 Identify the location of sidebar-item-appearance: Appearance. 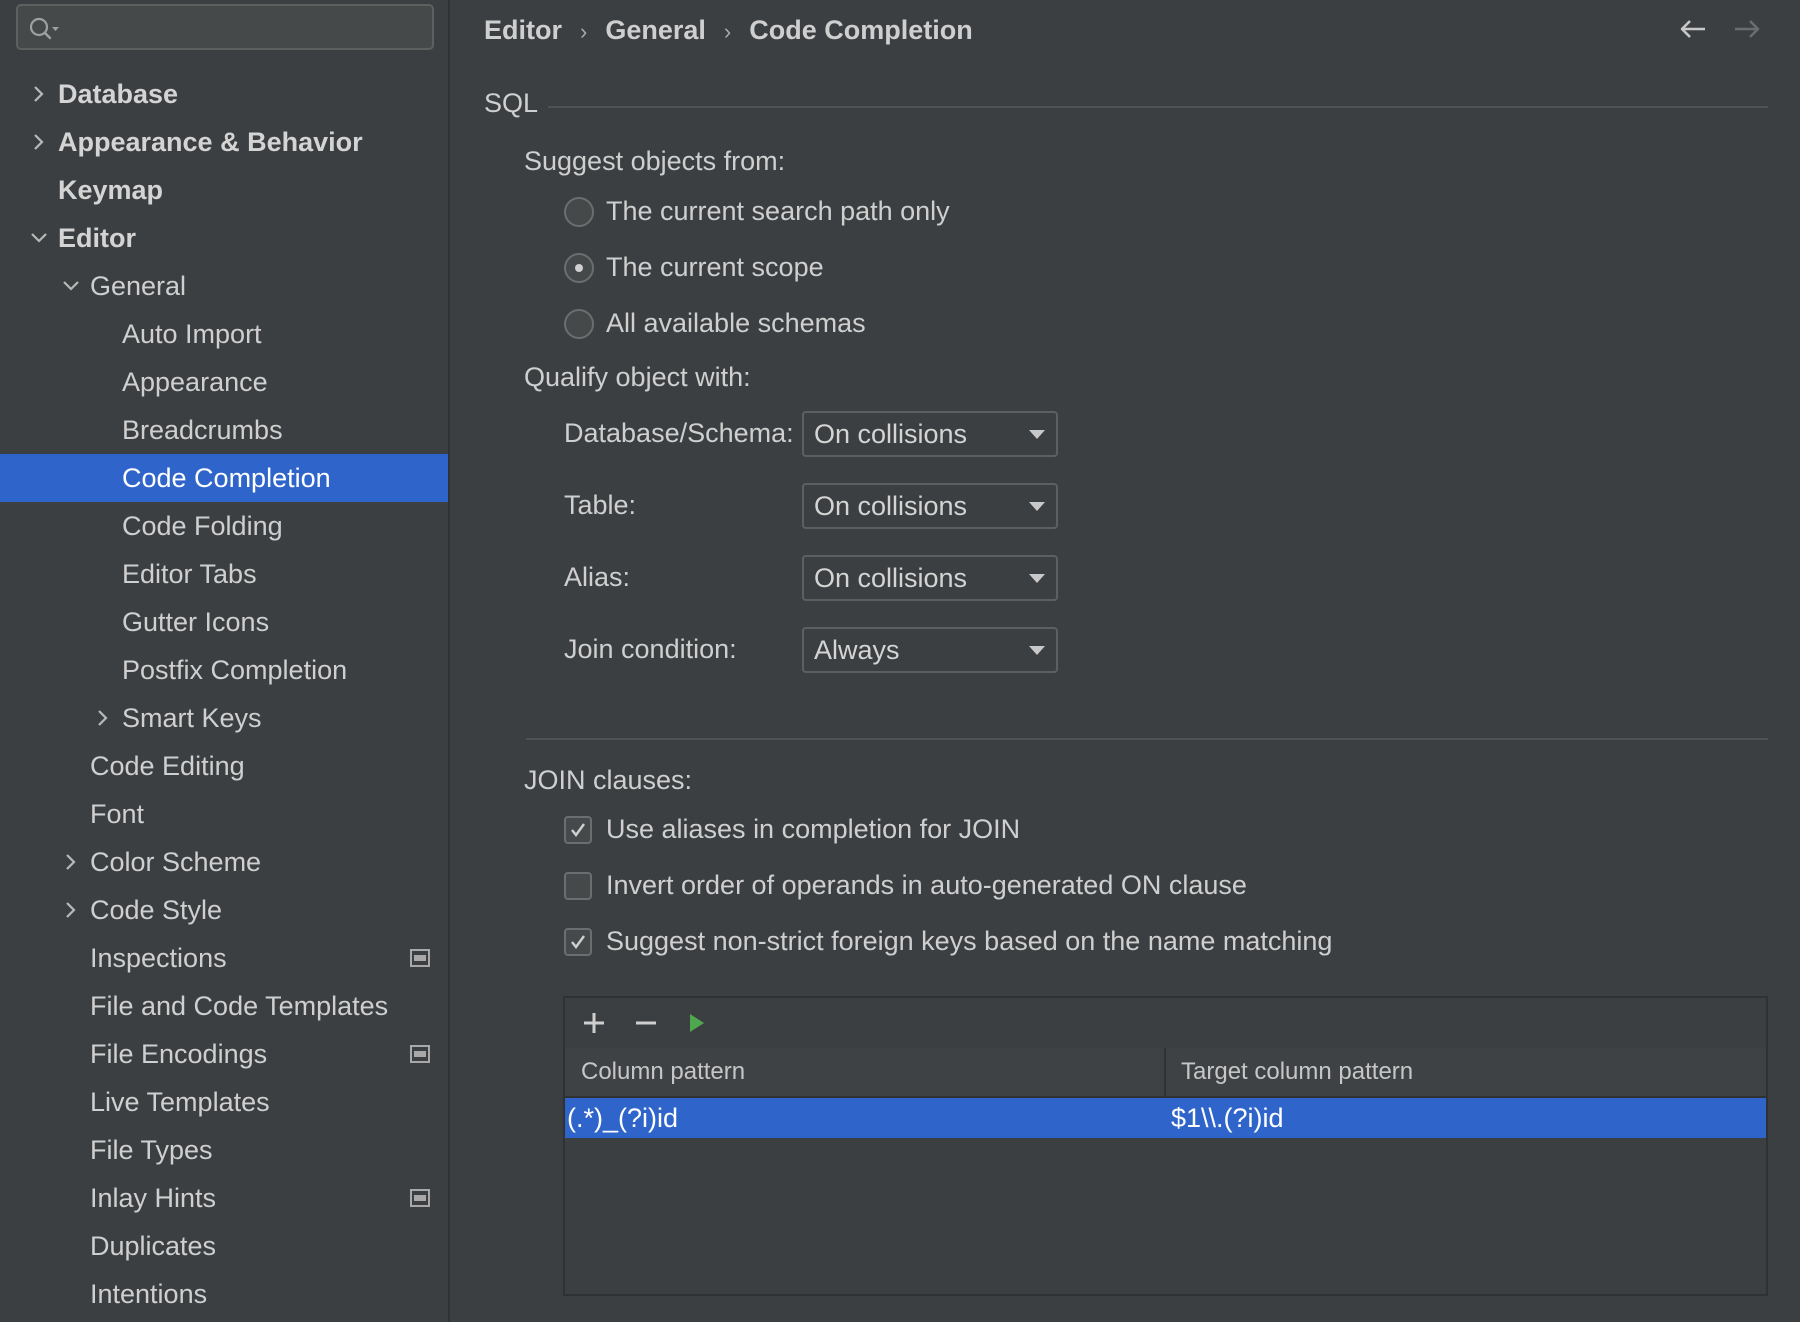
(225, 382).